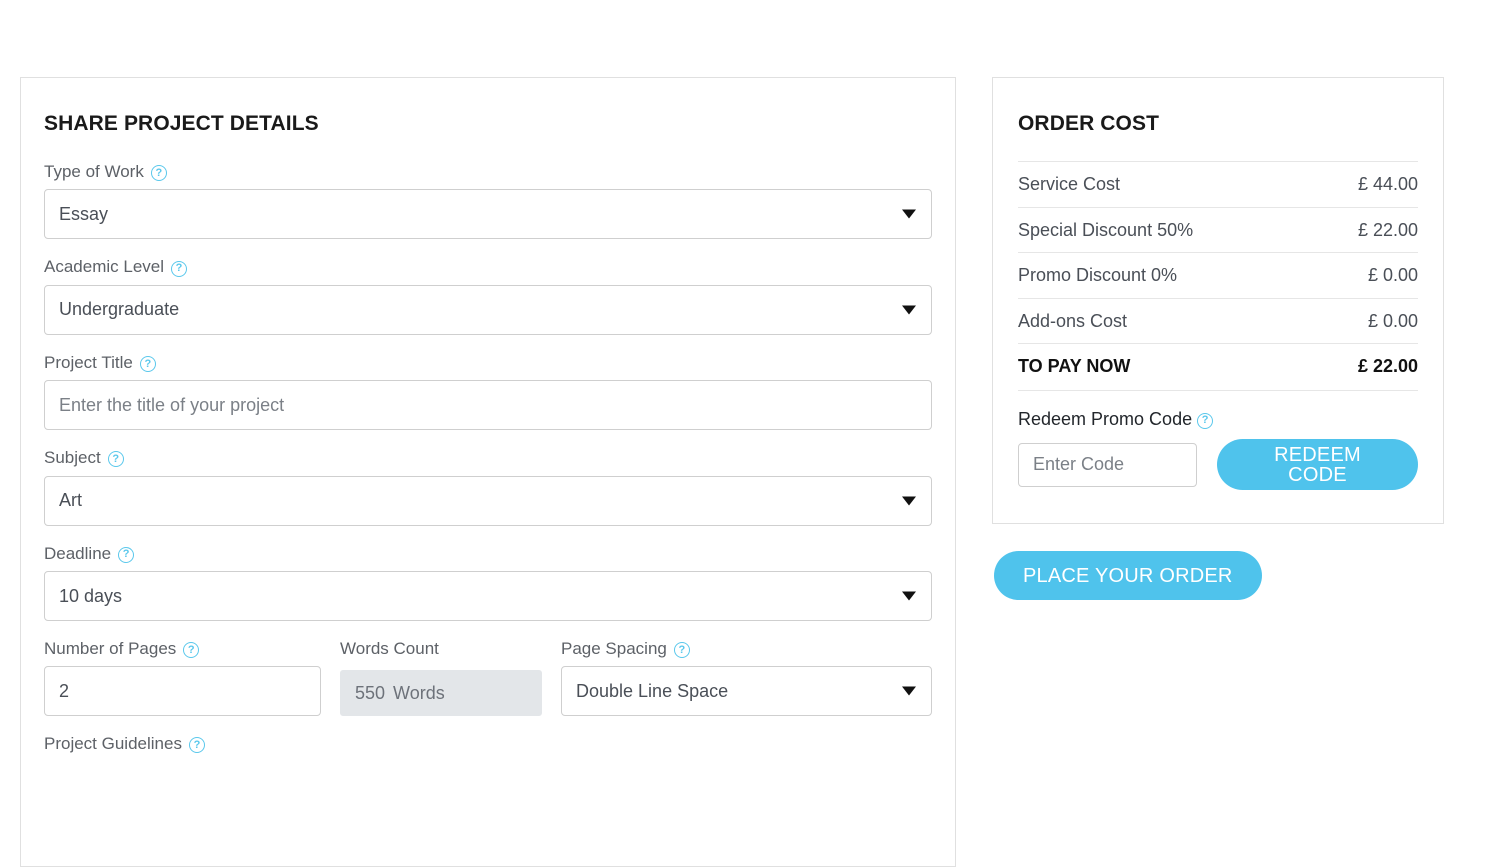  What do you see at coordinates (488, 267) in the screenshot?
I see `label-academic-level: Academic Level ?` at bounding box center [488, 267].